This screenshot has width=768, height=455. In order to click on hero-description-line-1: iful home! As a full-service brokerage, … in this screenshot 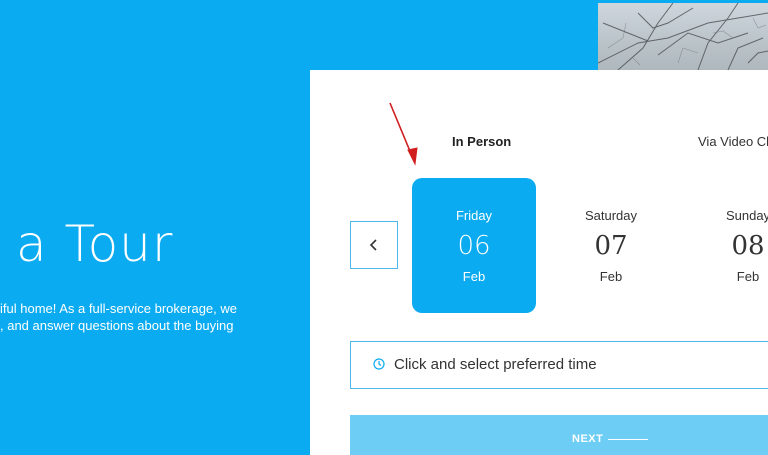, I will do `click(118, 308)`.